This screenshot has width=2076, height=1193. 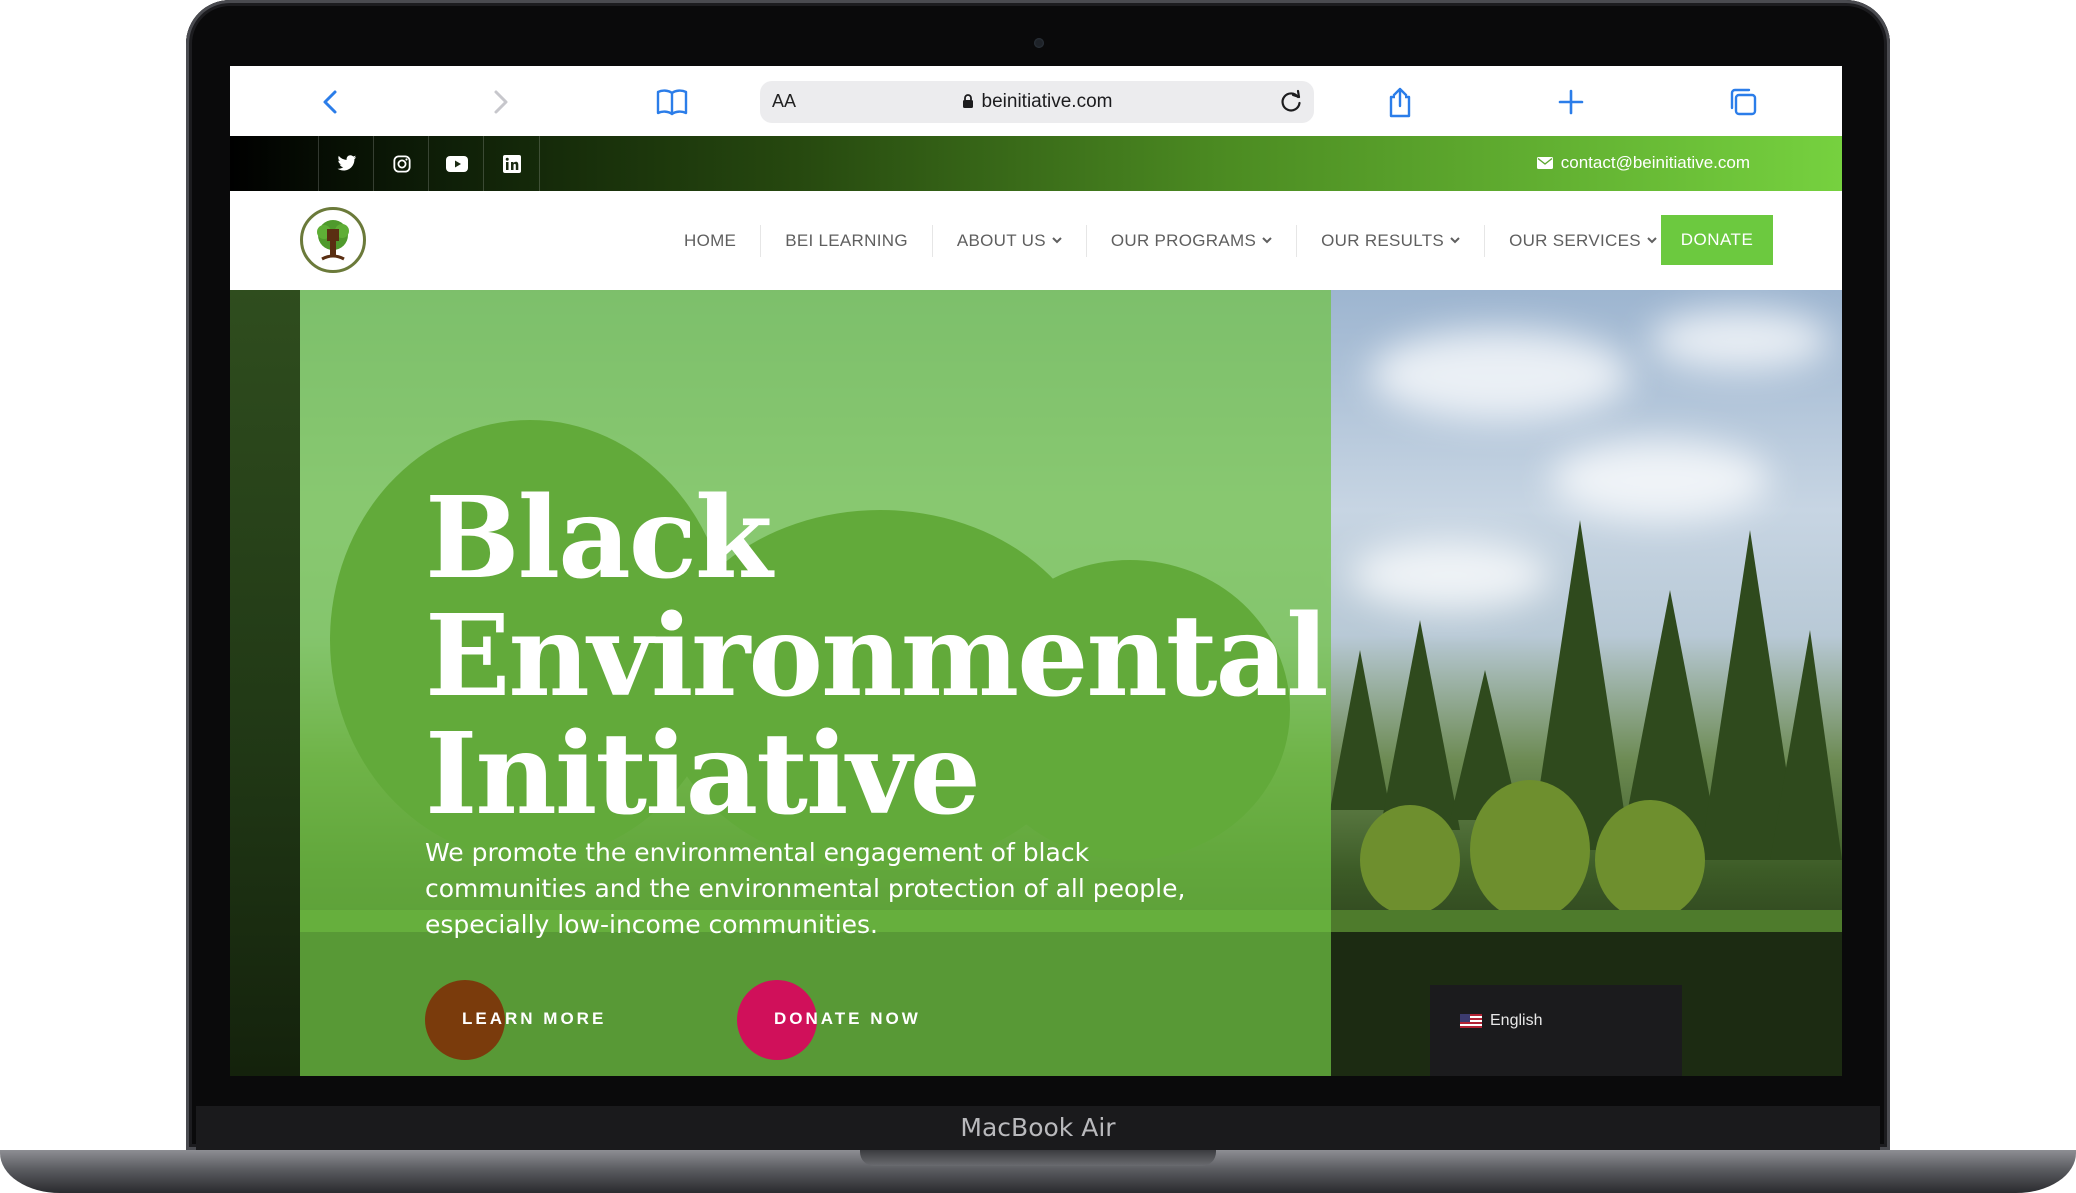 What do you see at coordinates (1038, 1158) in the screenshot?
I see `laptop-hinge-notch` at bounding box center [1038, 1158].